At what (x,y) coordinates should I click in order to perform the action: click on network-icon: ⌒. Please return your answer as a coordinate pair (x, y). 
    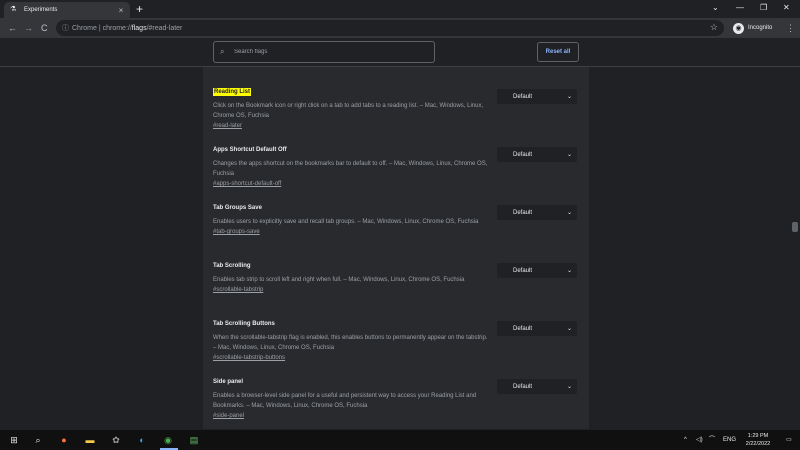
    Looking at the image, I should click on (712, 440).